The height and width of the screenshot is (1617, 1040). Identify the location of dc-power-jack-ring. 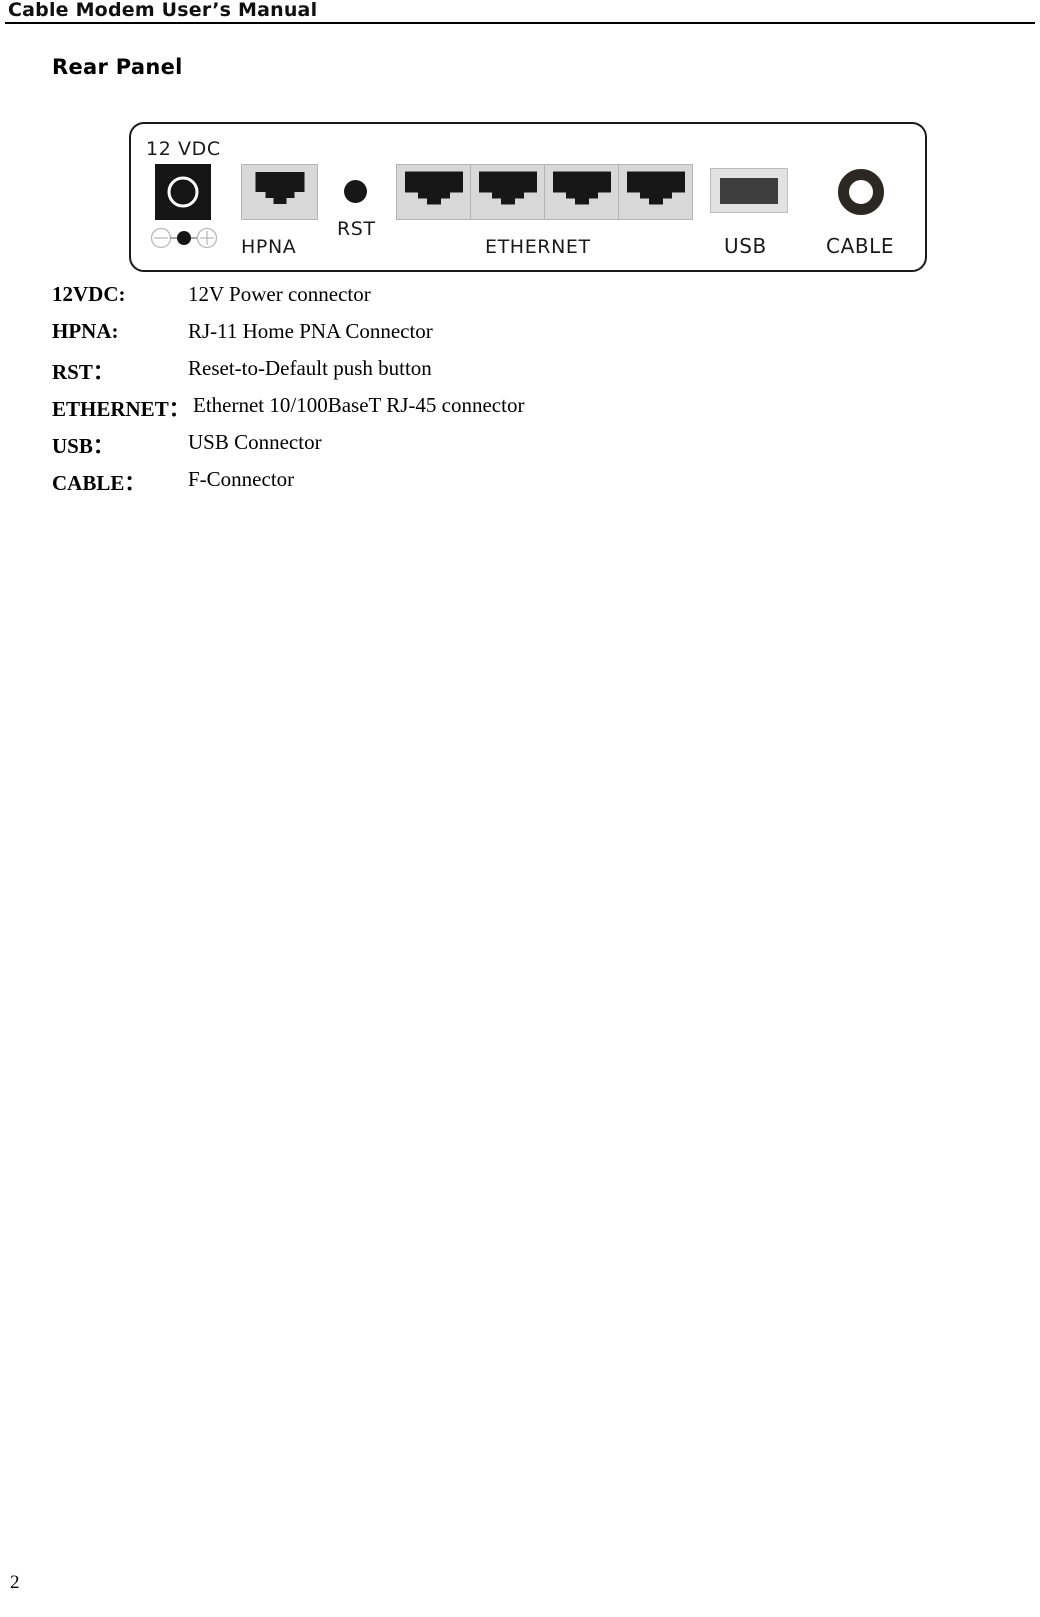
(183, 192).